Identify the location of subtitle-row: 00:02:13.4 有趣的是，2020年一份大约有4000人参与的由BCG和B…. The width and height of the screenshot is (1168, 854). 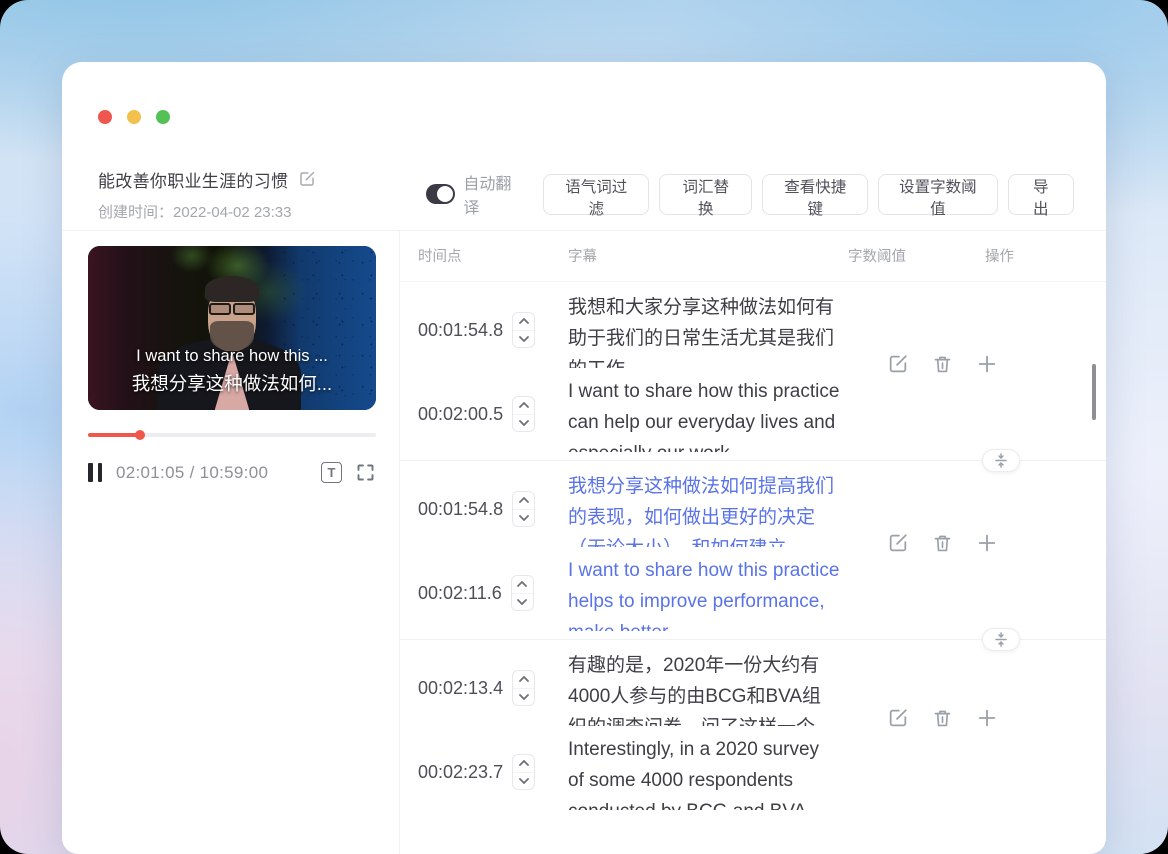
(762, 688).